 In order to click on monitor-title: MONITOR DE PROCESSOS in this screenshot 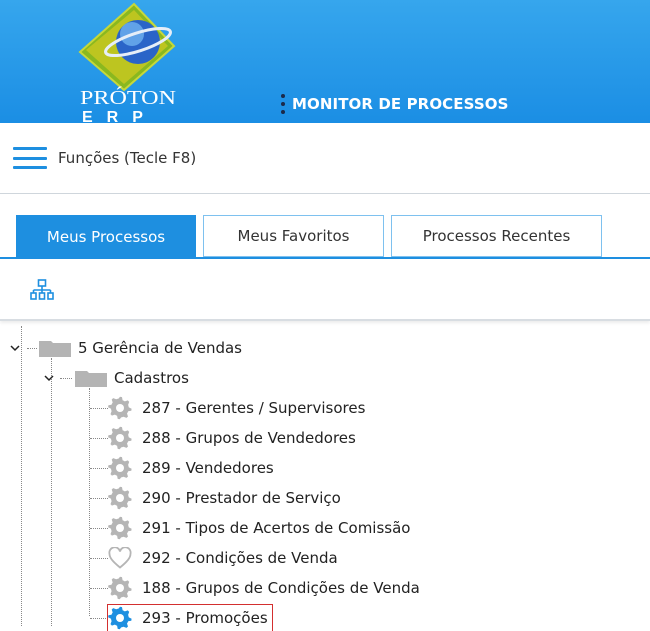, I will do `click(400, 104)`.